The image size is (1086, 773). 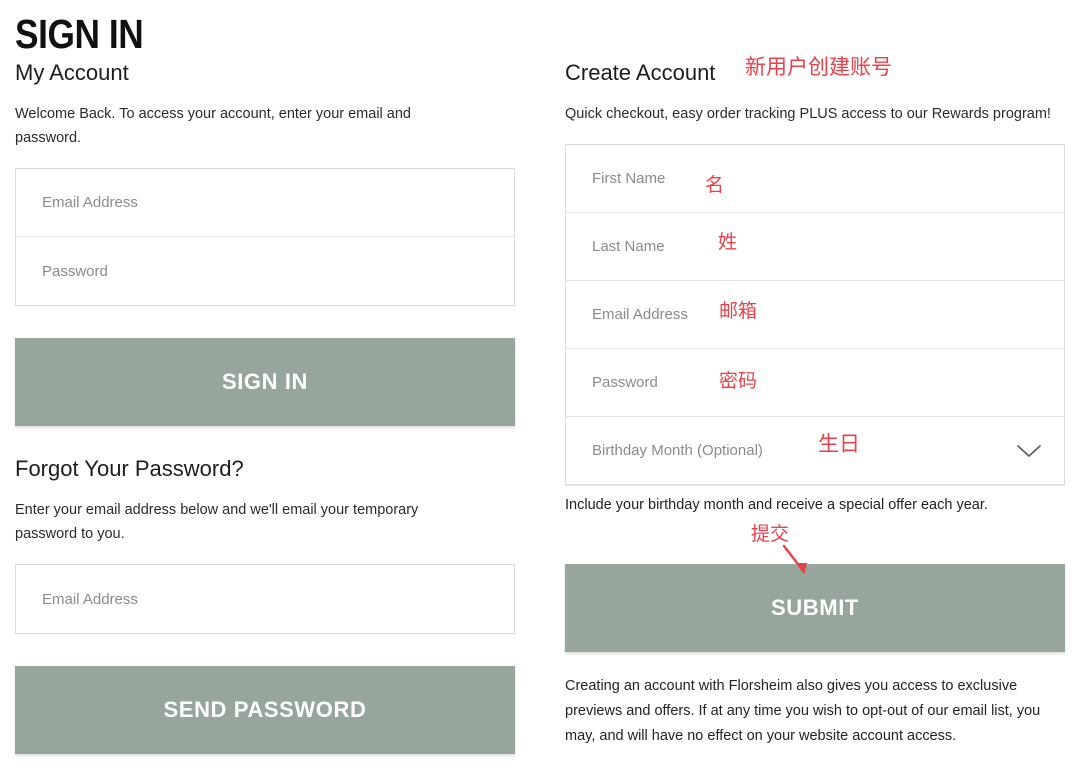 What do you see at coordinates (815, 179) in the screenshot?
I see `first-name-field: First Name` at bounding box center [815, 179].